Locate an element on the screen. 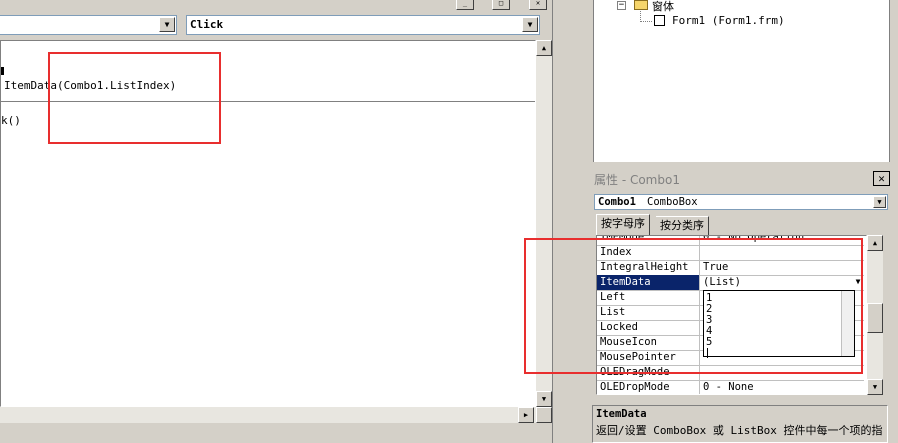 Image resolution: width=898 pixels, height=443 pixels. scroll-thumb is located at coordinates (875, 318).